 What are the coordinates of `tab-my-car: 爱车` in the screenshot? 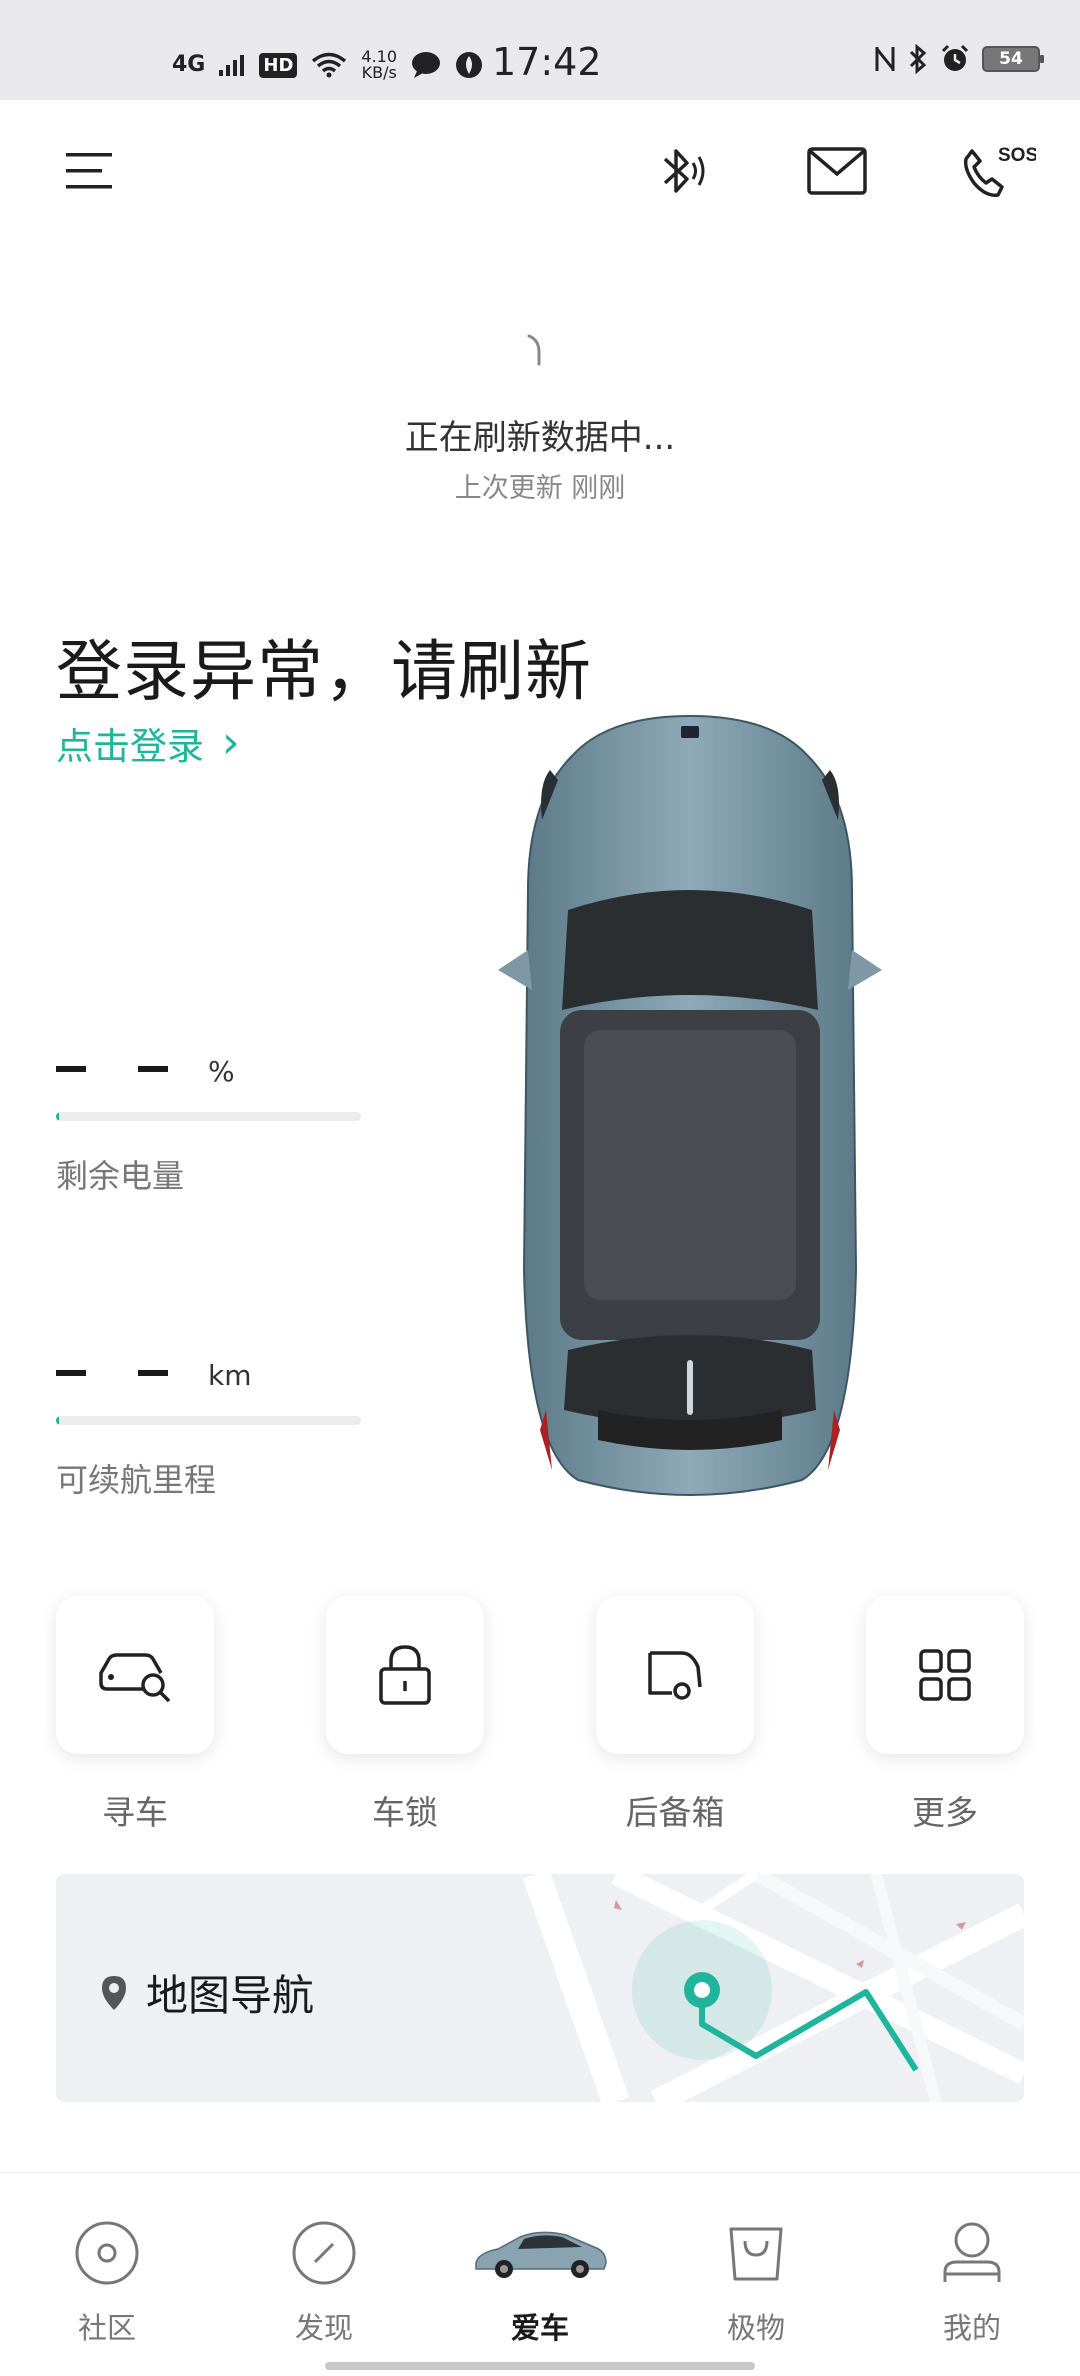 It's located at (540, 2280).